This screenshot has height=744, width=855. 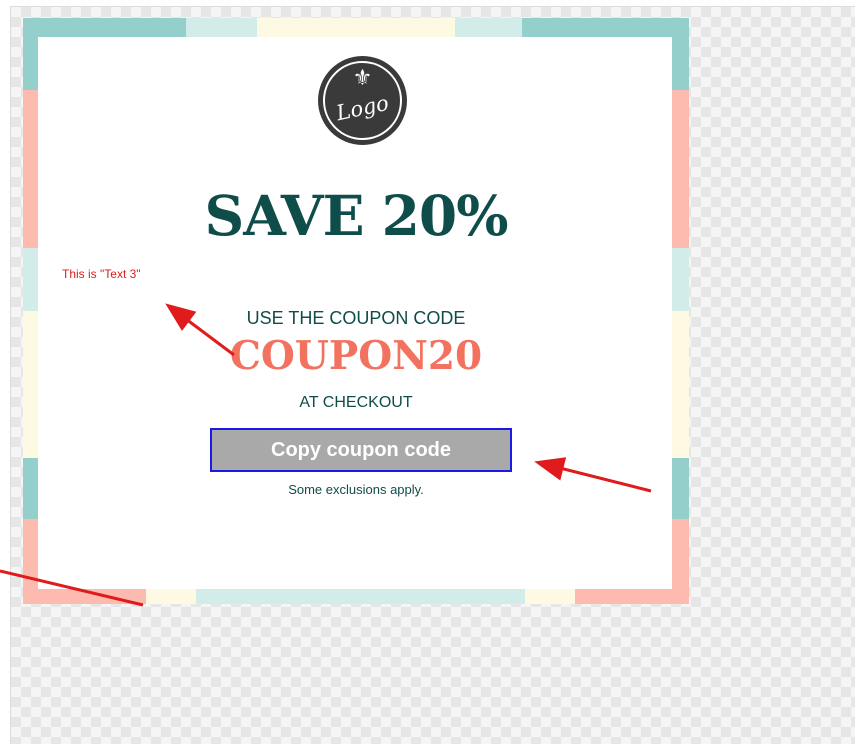 I want to click on arrow-to-annotation-label, so click(x=200, y=330).